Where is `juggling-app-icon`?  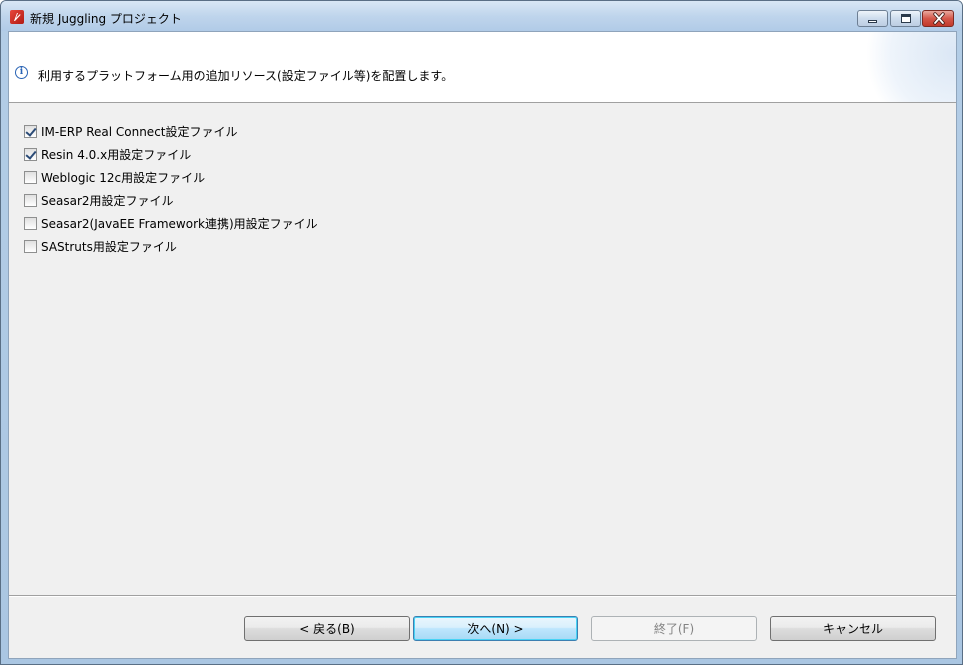
juggling-app-icon is located at coordinates (17, 17).